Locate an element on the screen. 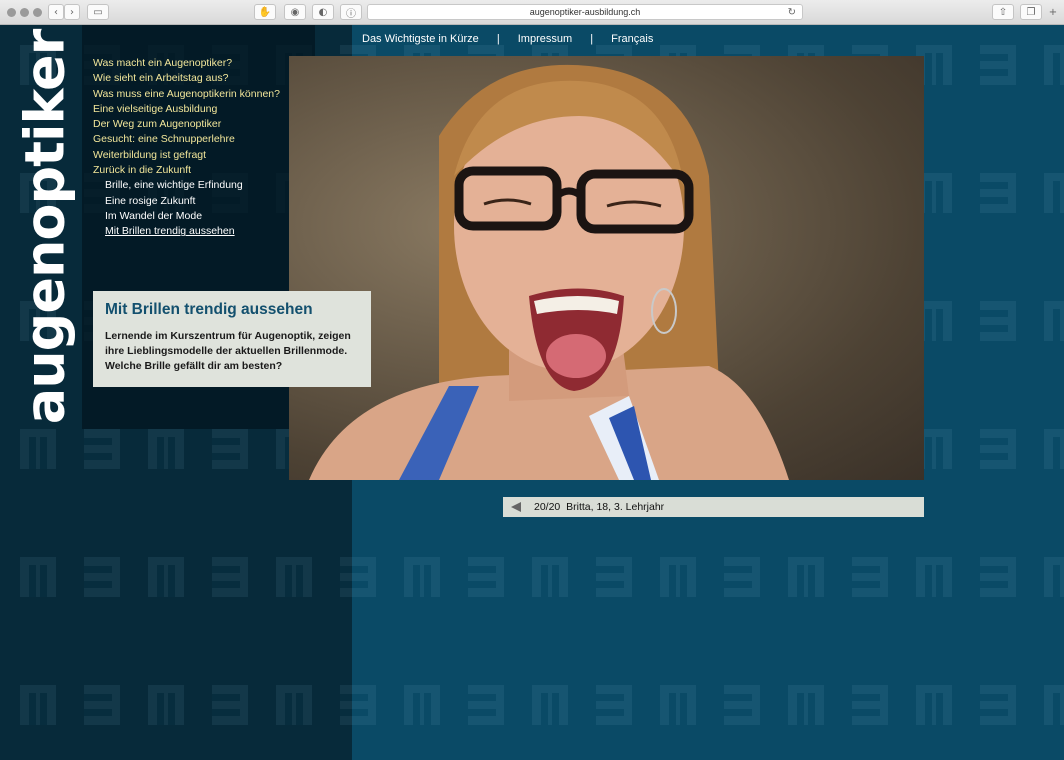  sidebar-icon: ▭ is located at coordinates (98, 12).